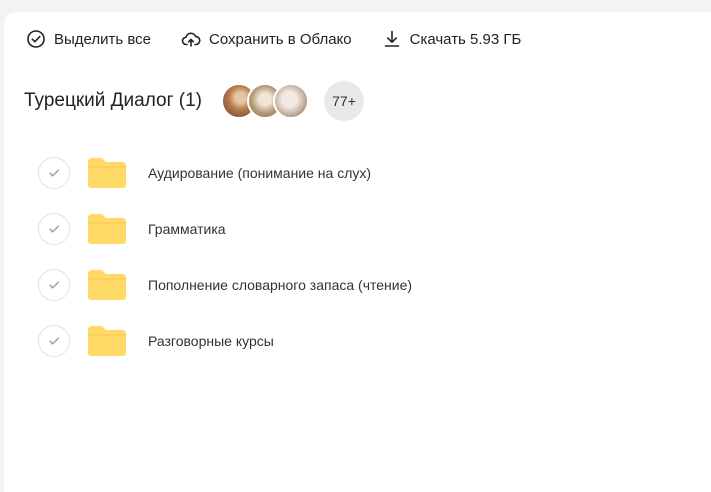 The width and height of the screenshot is (711, 492). What do you see at coordinates (392, 39) in the screenshot?
I see `download-icon` at bounding box center [392, 39].